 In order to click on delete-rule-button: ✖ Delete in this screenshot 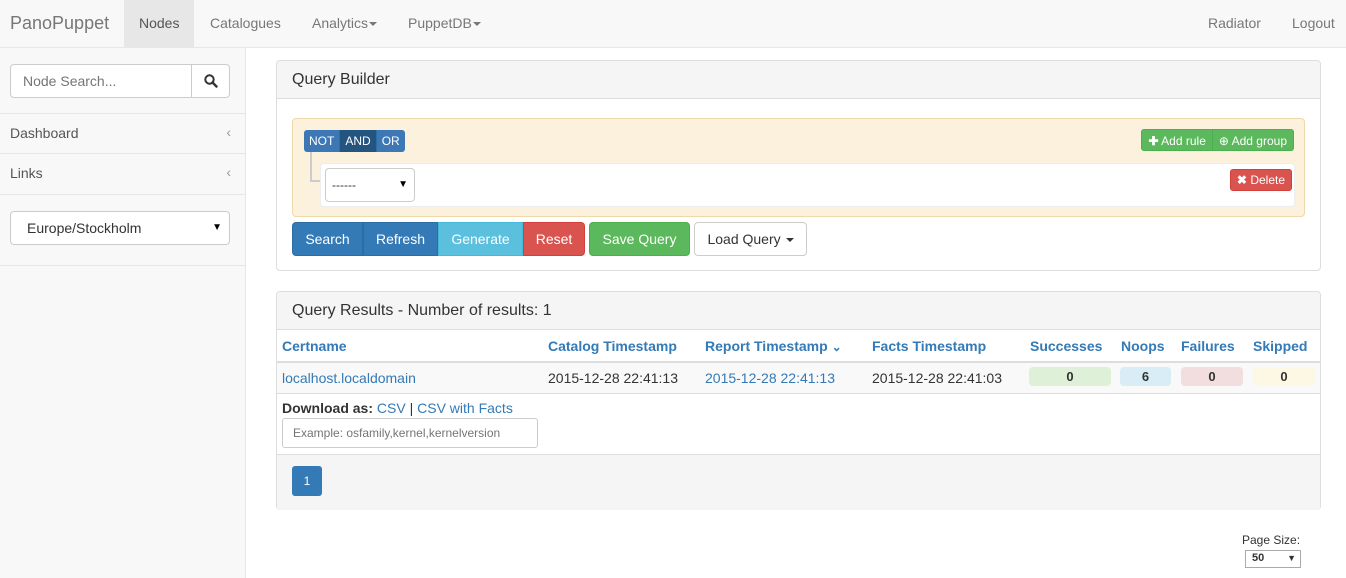, I will do `click(1260, 180)`.